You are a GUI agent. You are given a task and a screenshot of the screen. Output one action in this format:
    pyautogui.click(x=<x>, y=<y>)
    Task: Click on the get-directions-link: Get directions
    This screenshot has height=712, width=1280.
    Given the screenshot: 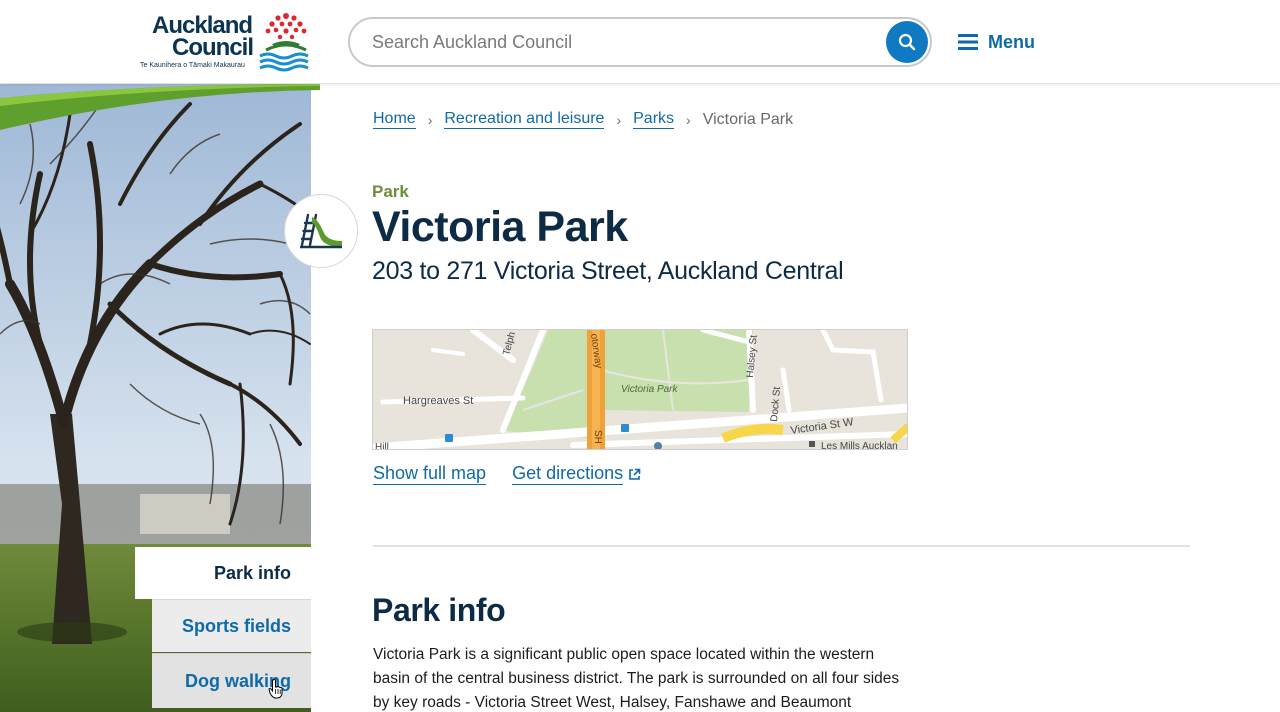 What is the action you would take?
    pyautogui.click(x=576, y=474)
    